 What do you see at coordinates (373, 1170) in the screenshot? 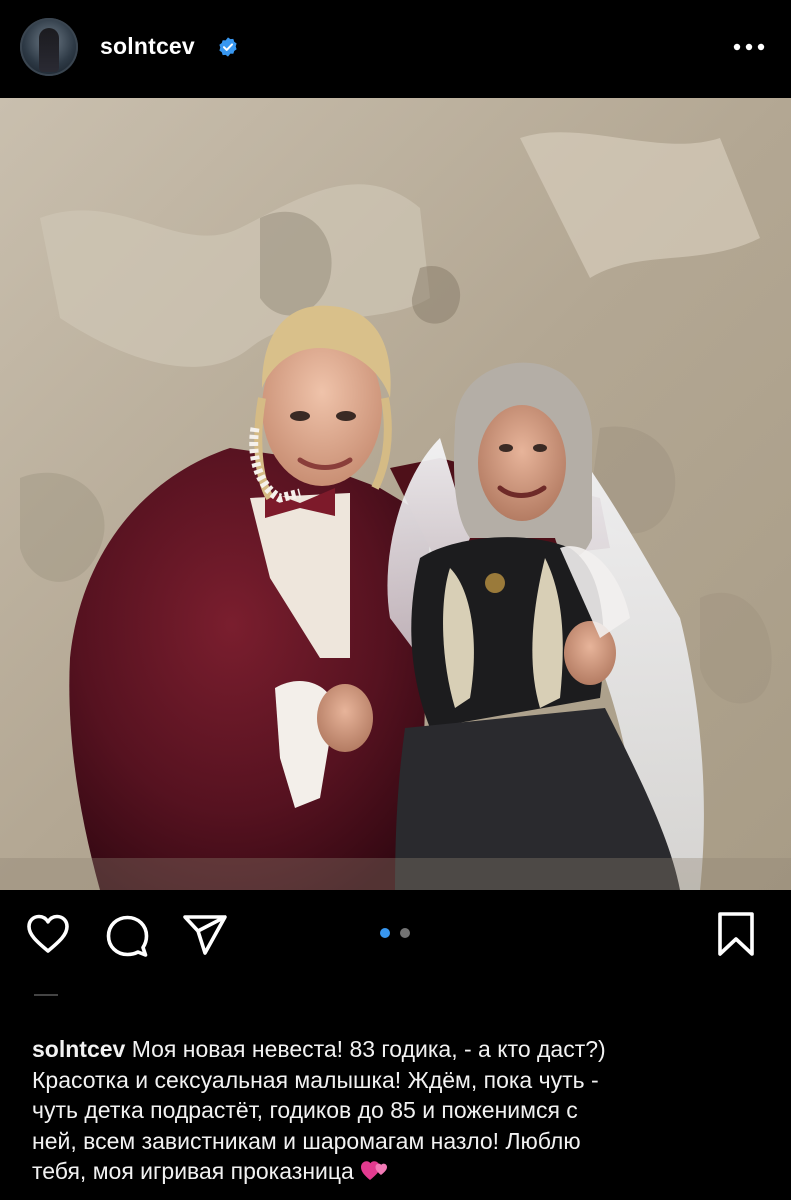
I see `two-hearts-emoji-icon` at bounding box center [373, 1170].